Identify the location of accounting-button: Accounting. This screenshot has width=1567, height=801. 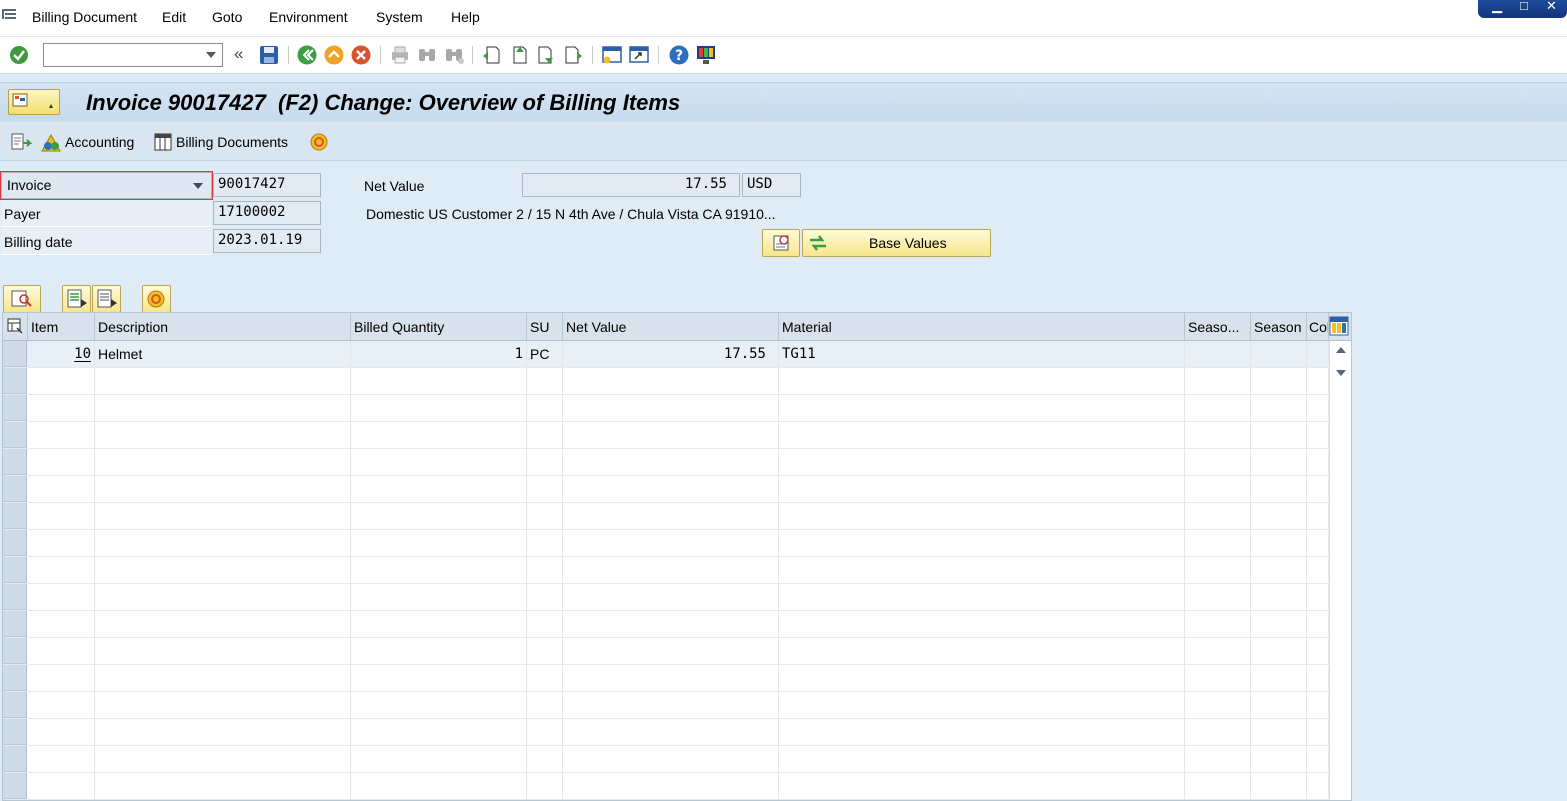
(87, 142).